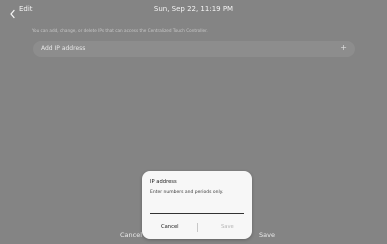  Describe the element at coordinates (197, 227) in the screenshot. I see `dialog-button-divider` at that location.